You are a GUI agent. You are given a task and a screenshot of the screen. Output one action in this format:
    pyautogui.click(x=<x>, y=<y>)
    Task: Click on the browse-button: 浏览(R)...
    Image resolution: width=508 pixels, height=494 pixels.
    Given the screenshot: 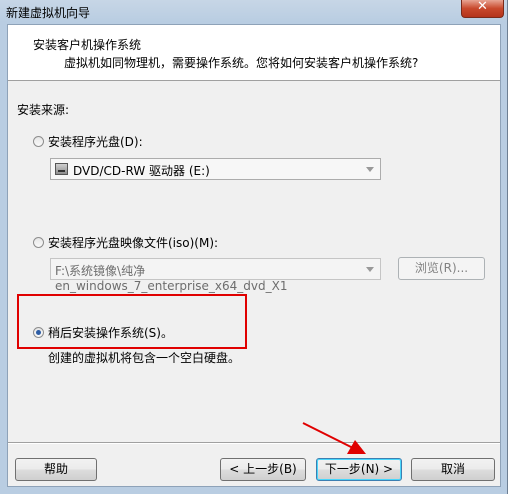 What is the action you would take?
    pyautogui.click(x=441, y=268)
    